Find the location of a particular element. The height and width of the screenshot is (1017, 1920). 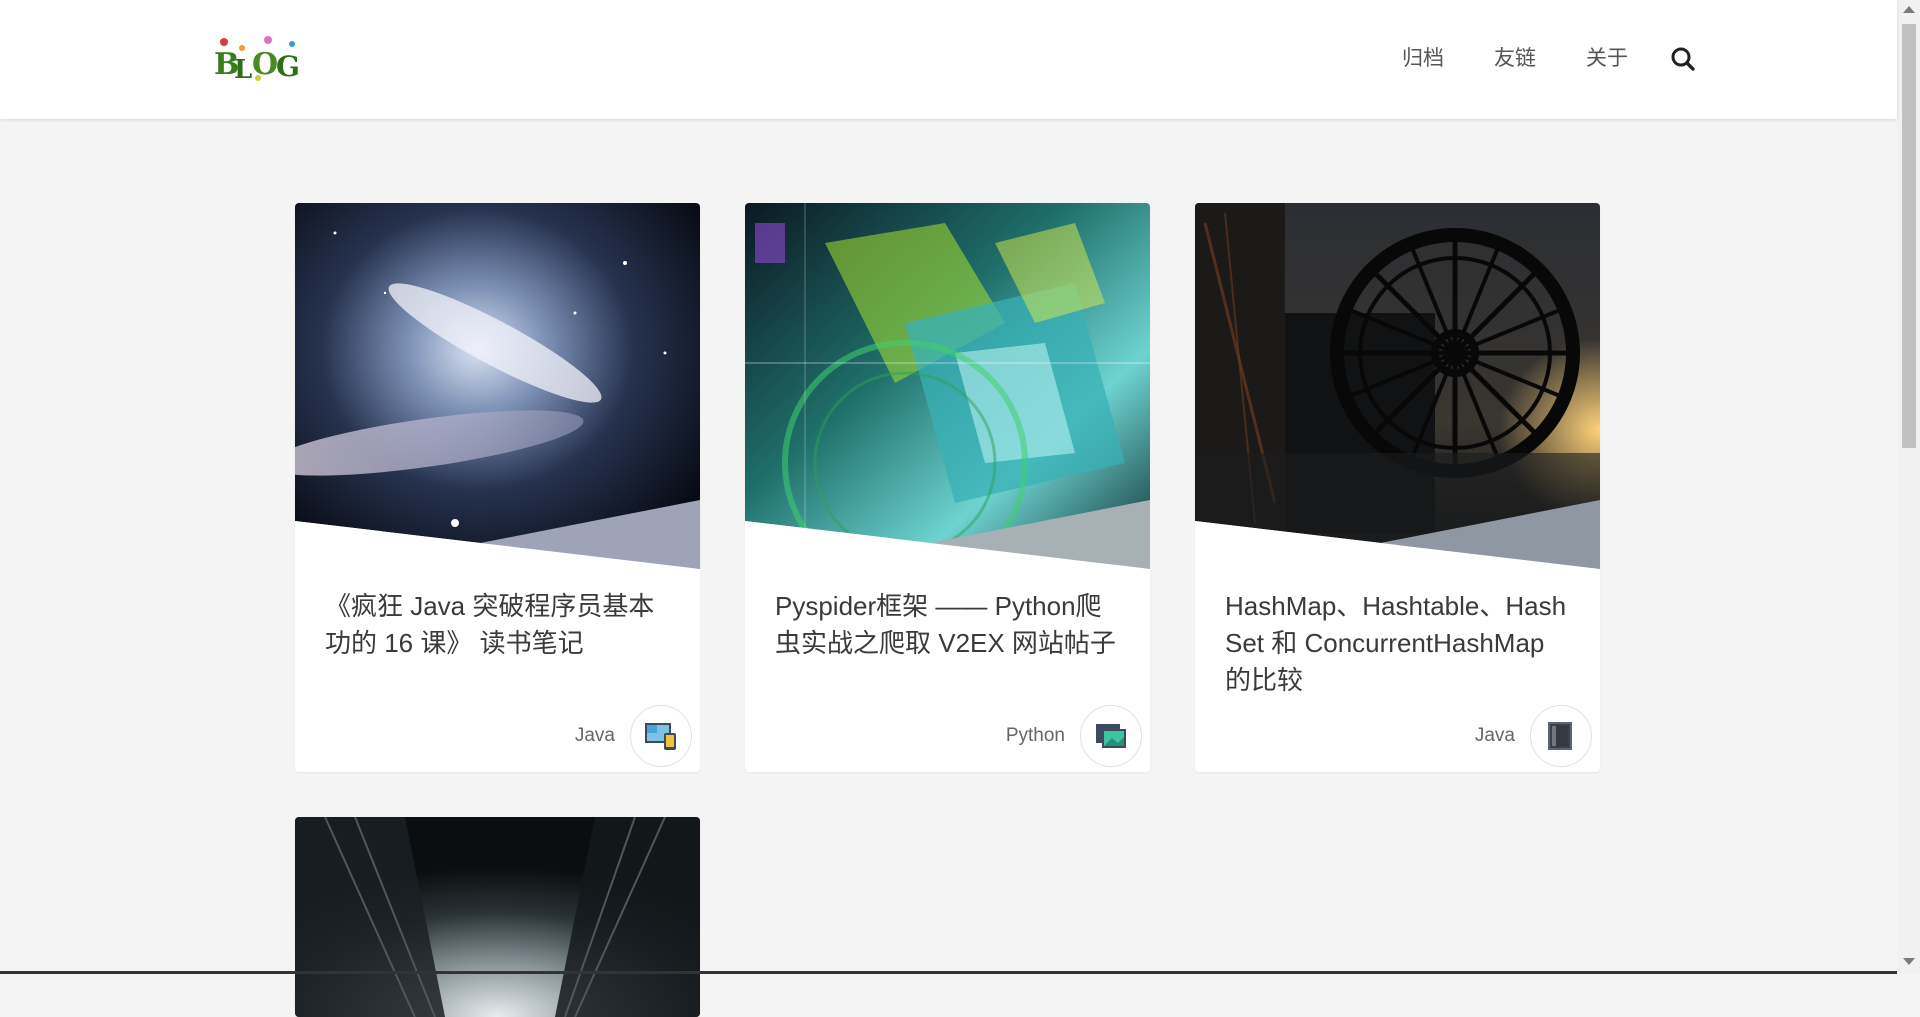

tablet-icon is located at coordinates (1561, 736).